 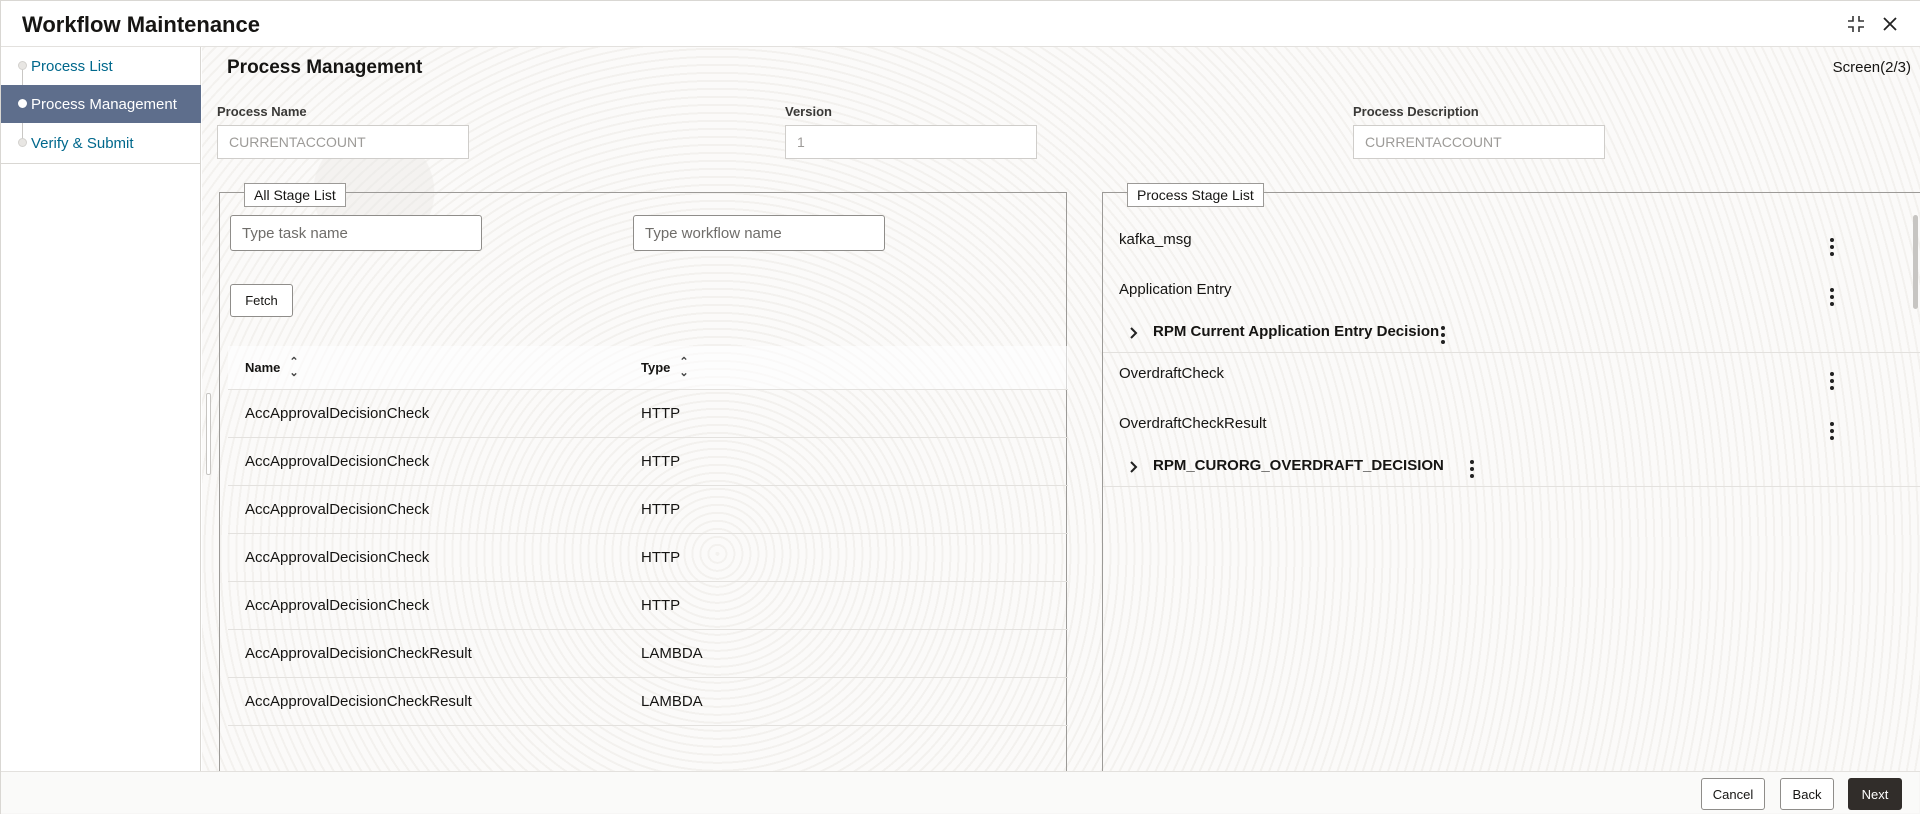 I want to click on window-title: Workflow Maintenance, so click(x=141, y=24).